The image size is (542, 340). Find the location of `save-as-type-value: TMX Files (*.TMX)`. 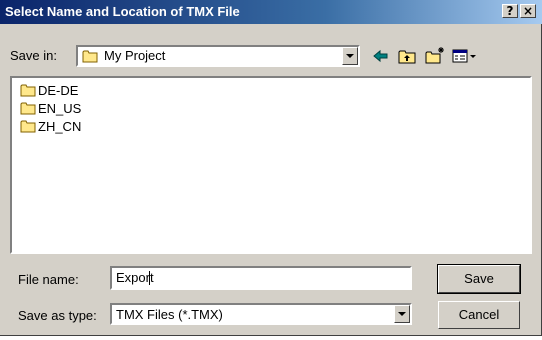

save-as-type-value: TMX Files (*.TMX) is located at coordinates (169, 314).